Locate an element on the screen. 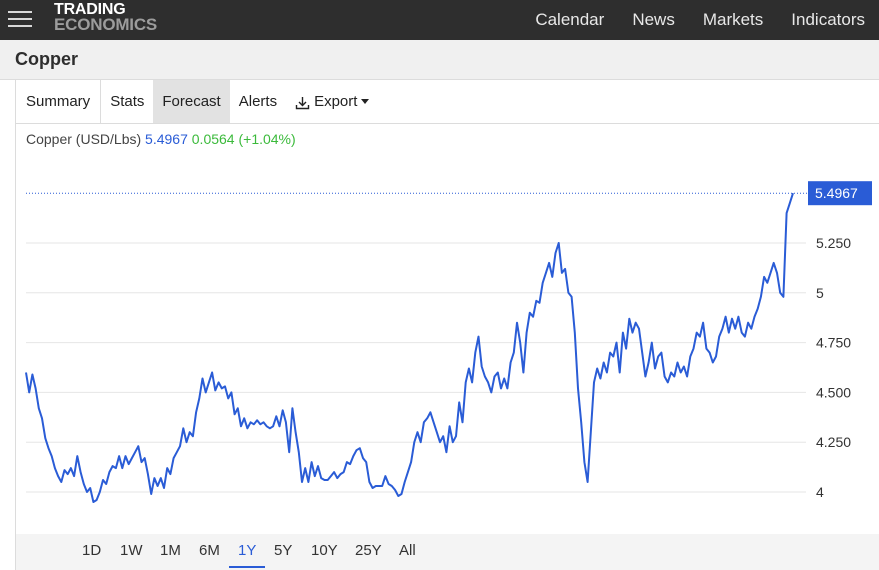  nav-news: News is located at coordinates (653, 20).